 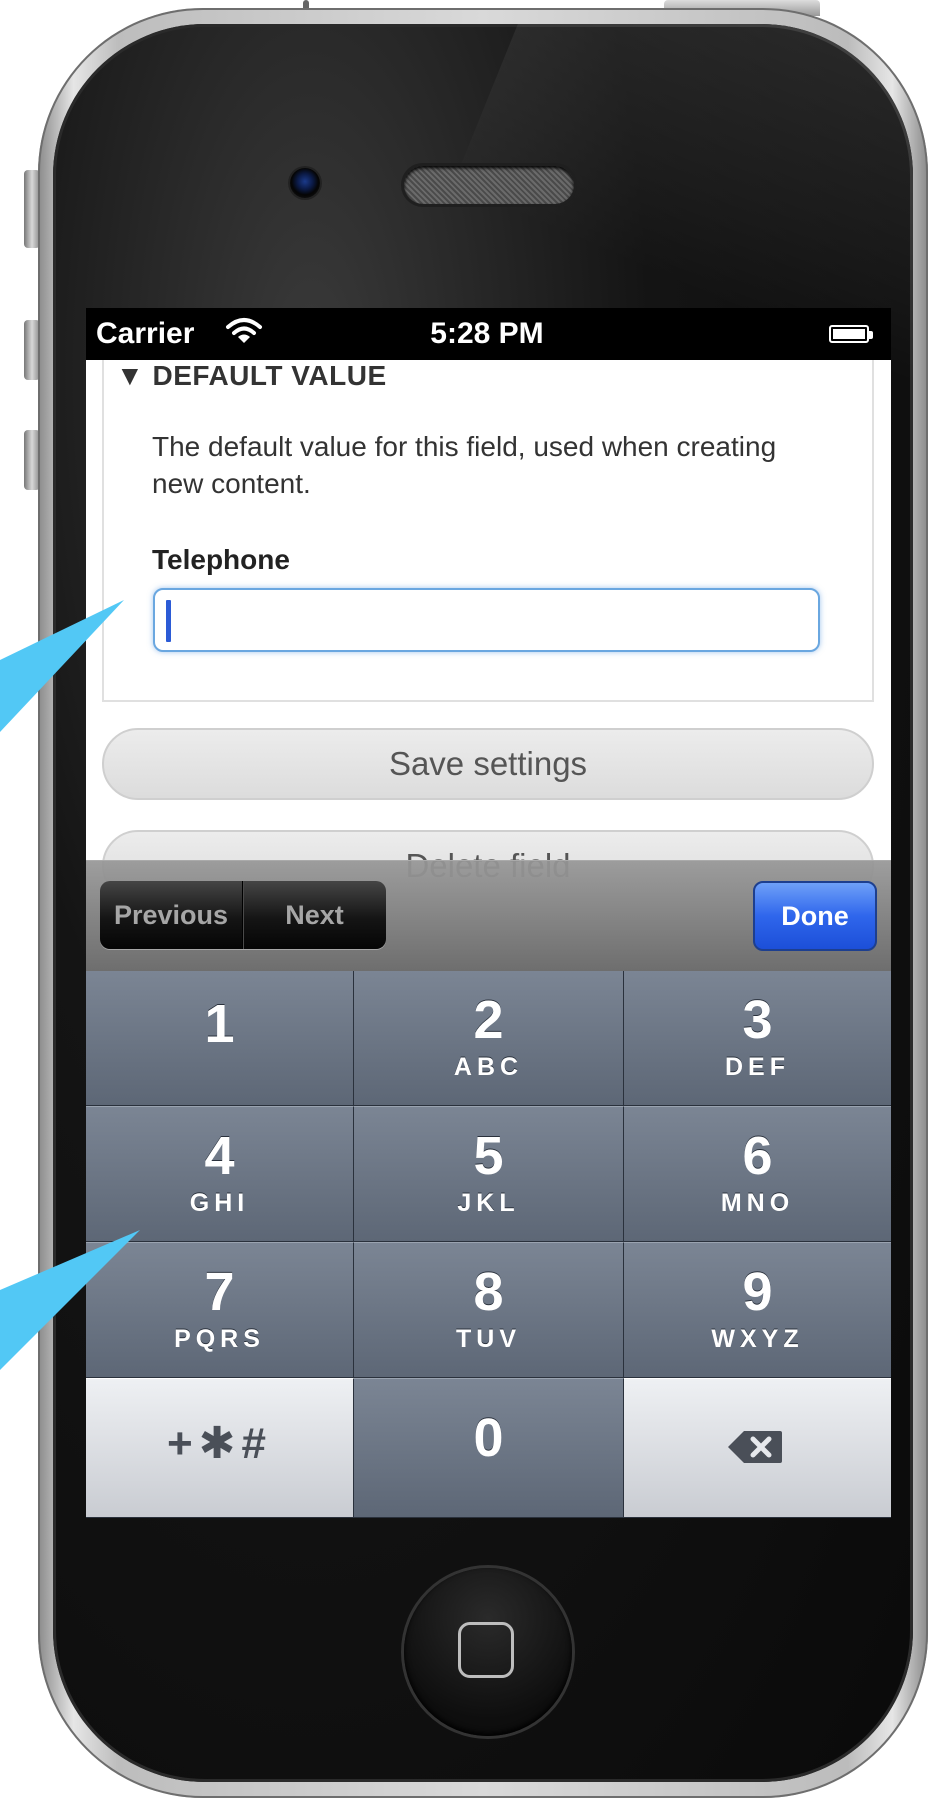 I want to click on key-letters: WXYZ, so click(x=757, y=1339).